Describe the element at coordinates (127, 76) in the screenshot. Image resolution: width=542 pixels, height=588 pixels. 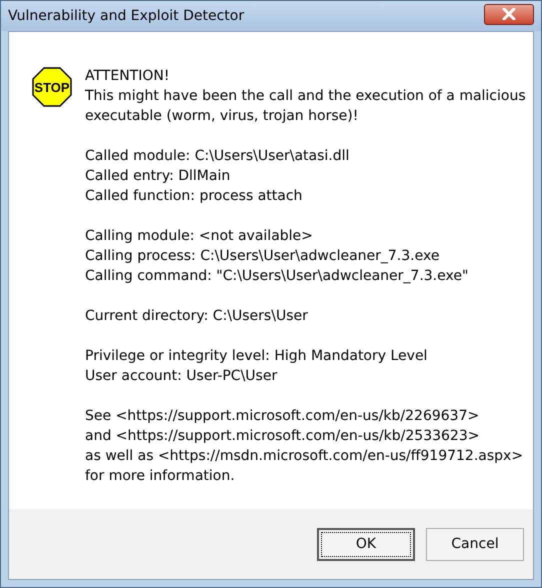
I see `message-line: ATTENTION!` at that location.